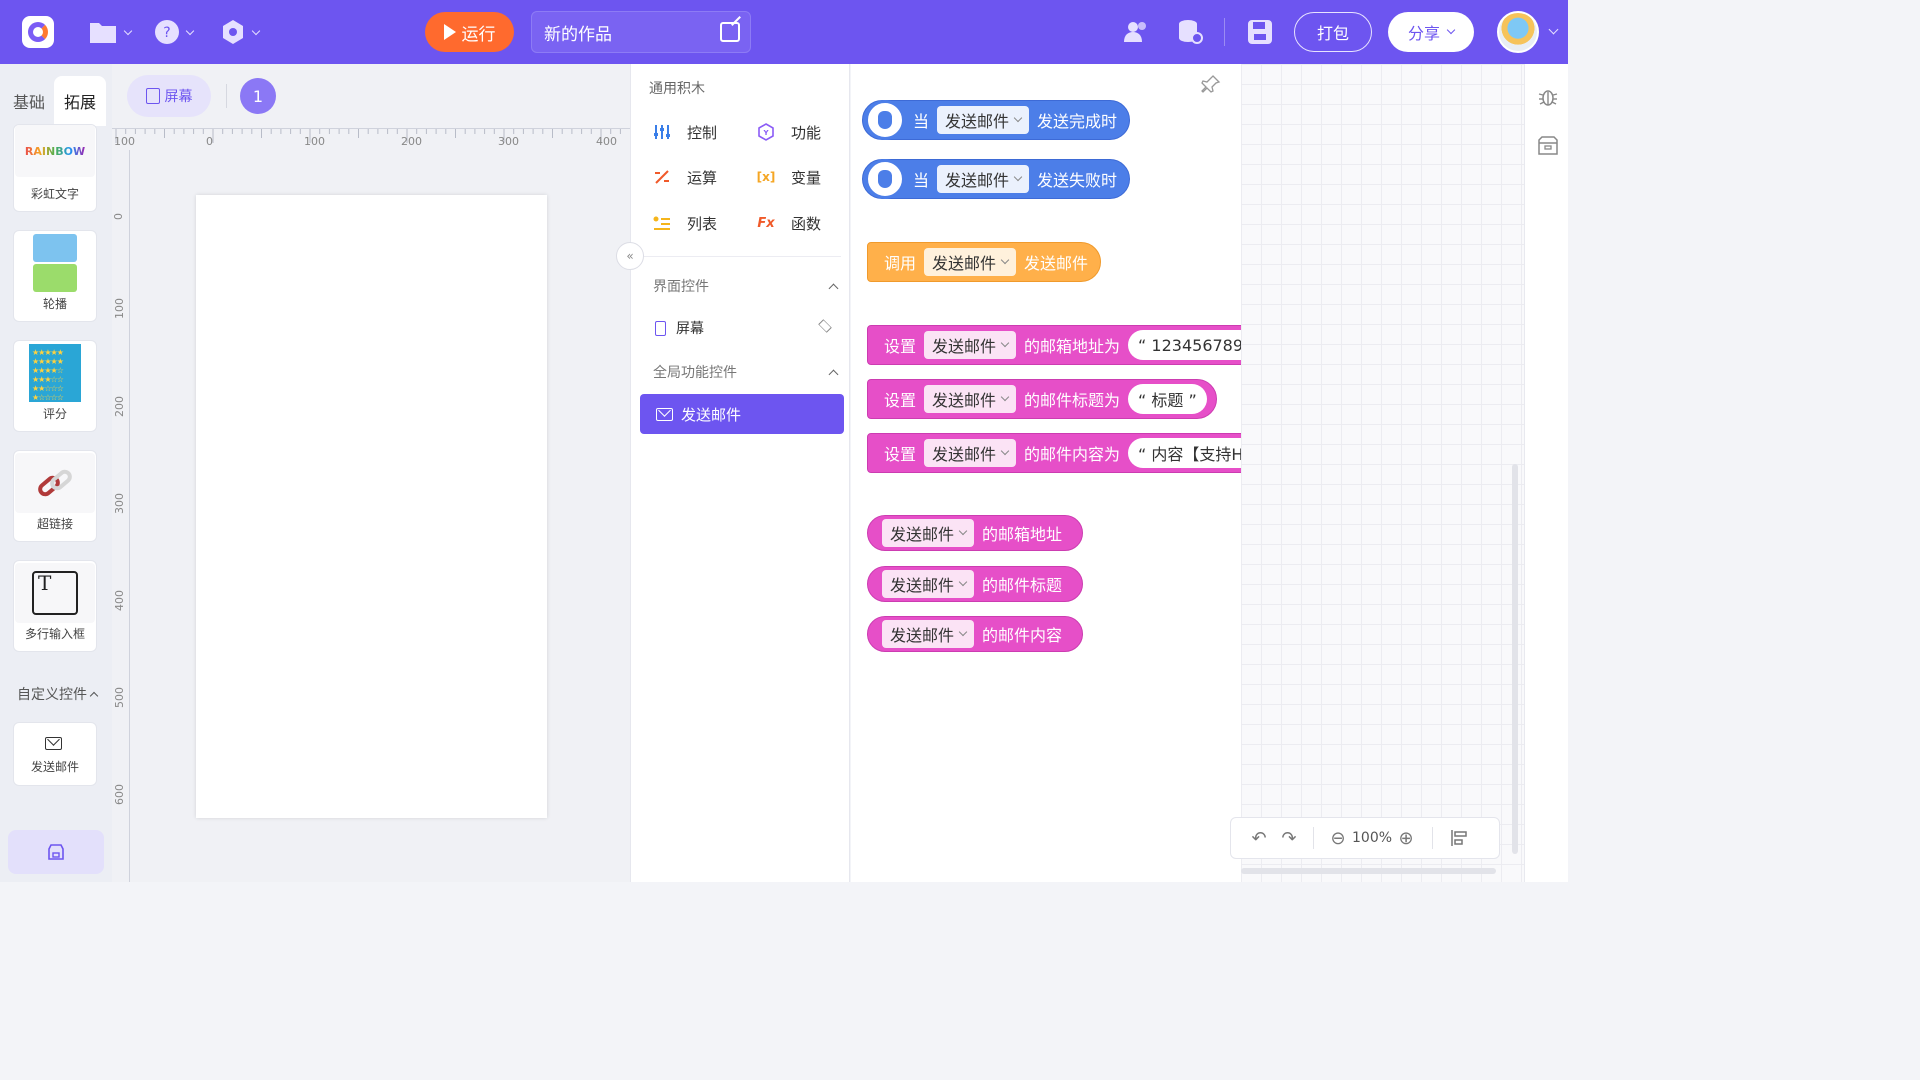 The width and height of the screenshot is (1920, 1080). I want to click on set-block-email-subject: 设置 发送邮件 的邮件标题为 “ 标题 ”, so click(1042, 399).